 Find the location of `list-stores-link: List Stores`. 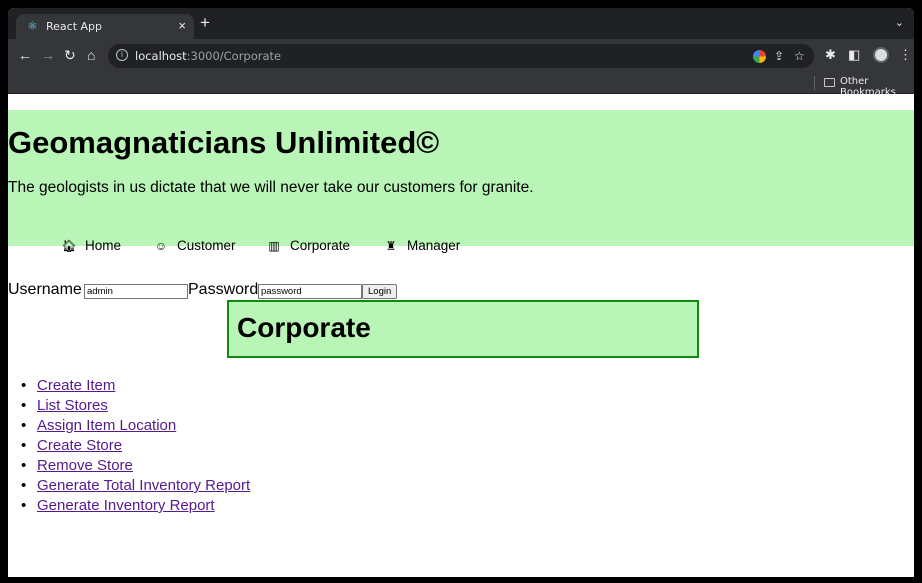

list-stores-link: List Stores is located at coordinates (72, 405).